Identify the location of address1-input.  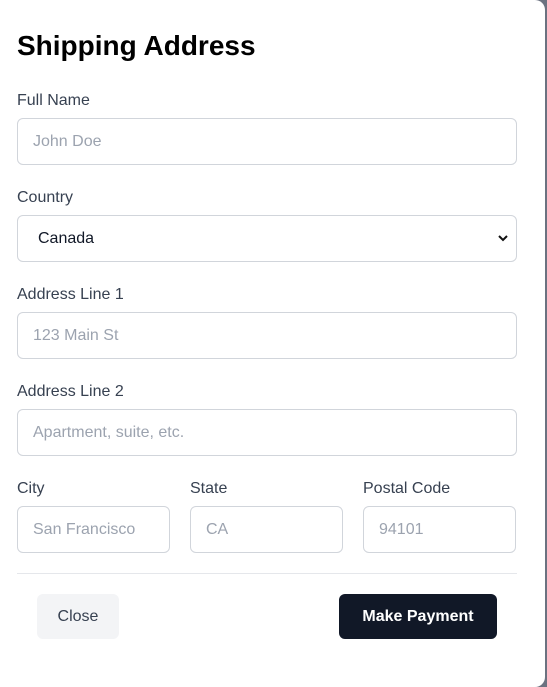
(267, 335).